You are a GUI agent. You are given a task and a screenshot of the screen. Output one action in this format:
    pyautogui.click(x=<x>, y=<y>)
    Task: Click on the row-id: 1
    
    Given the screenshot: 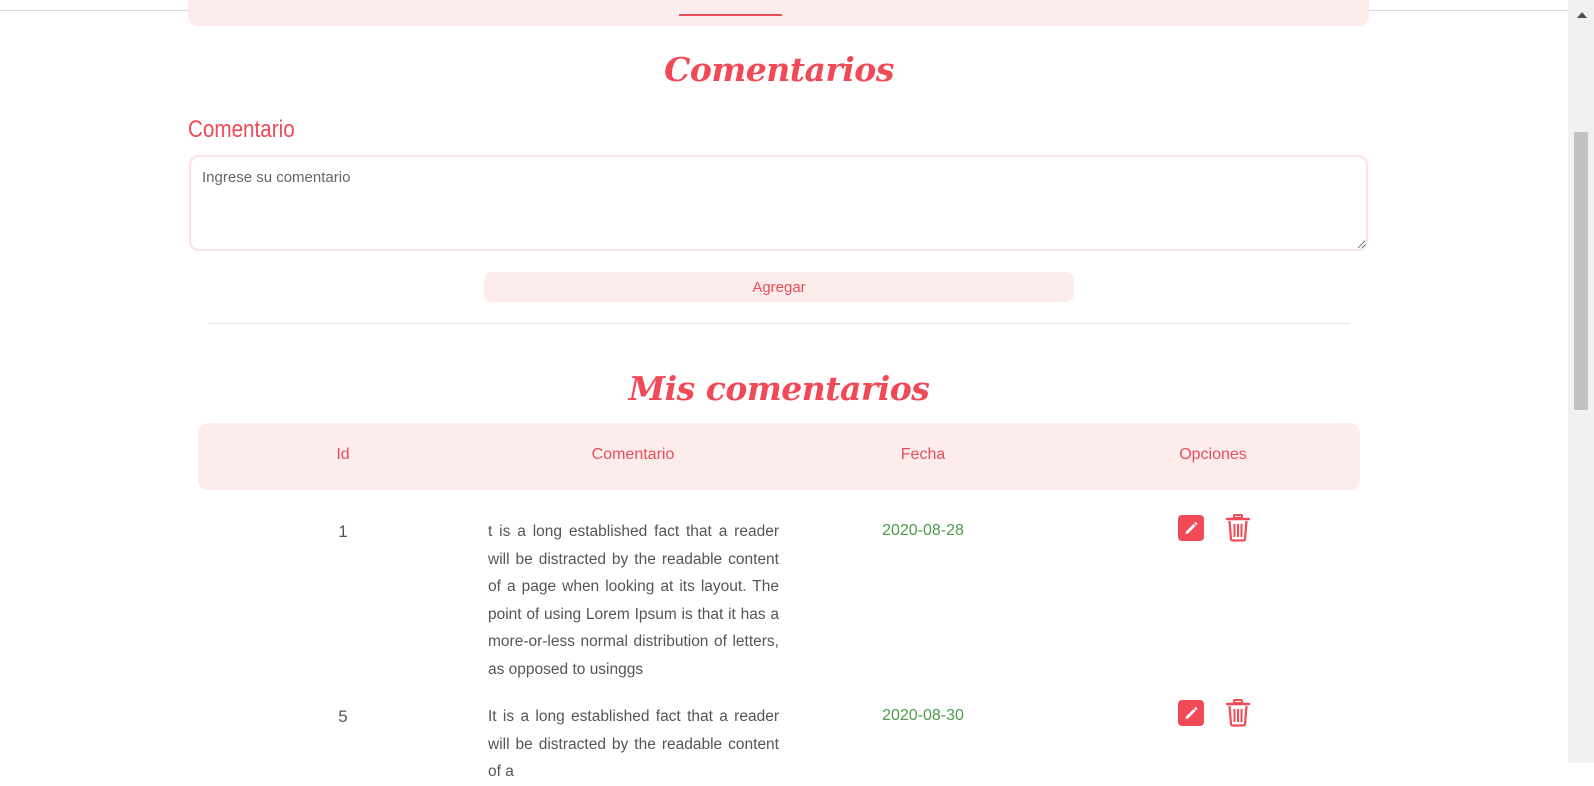 What is the action you would take?
    pyautogui.click(x=343, y=531)
    